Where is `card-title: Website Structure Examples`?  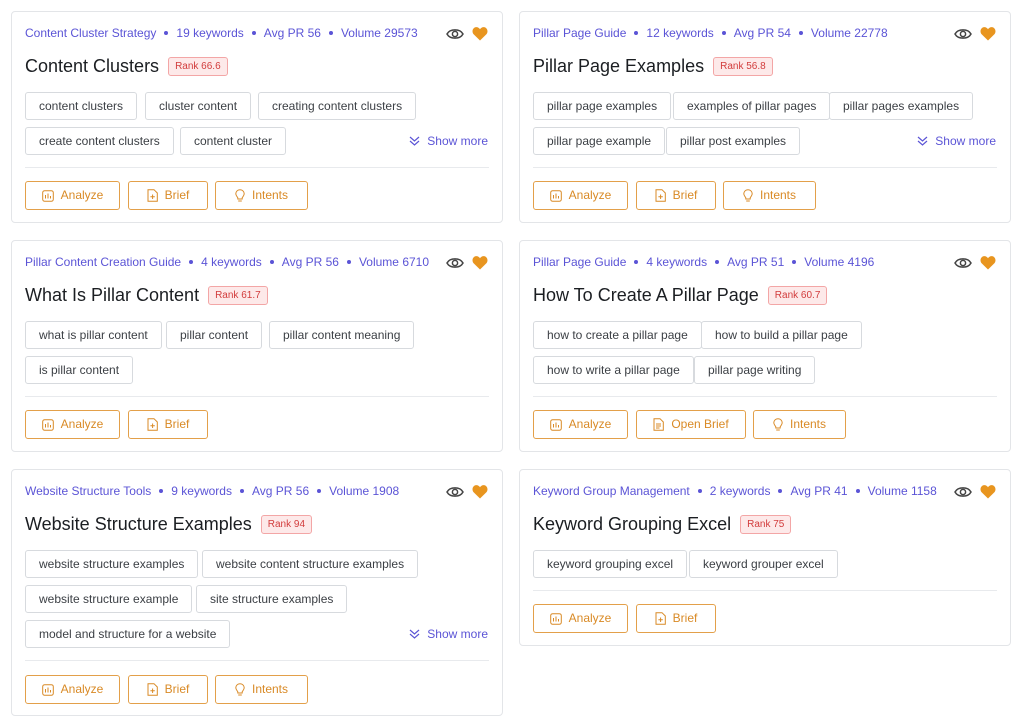 card-title: Website Structure Examples is located at coordinates (138, 524).